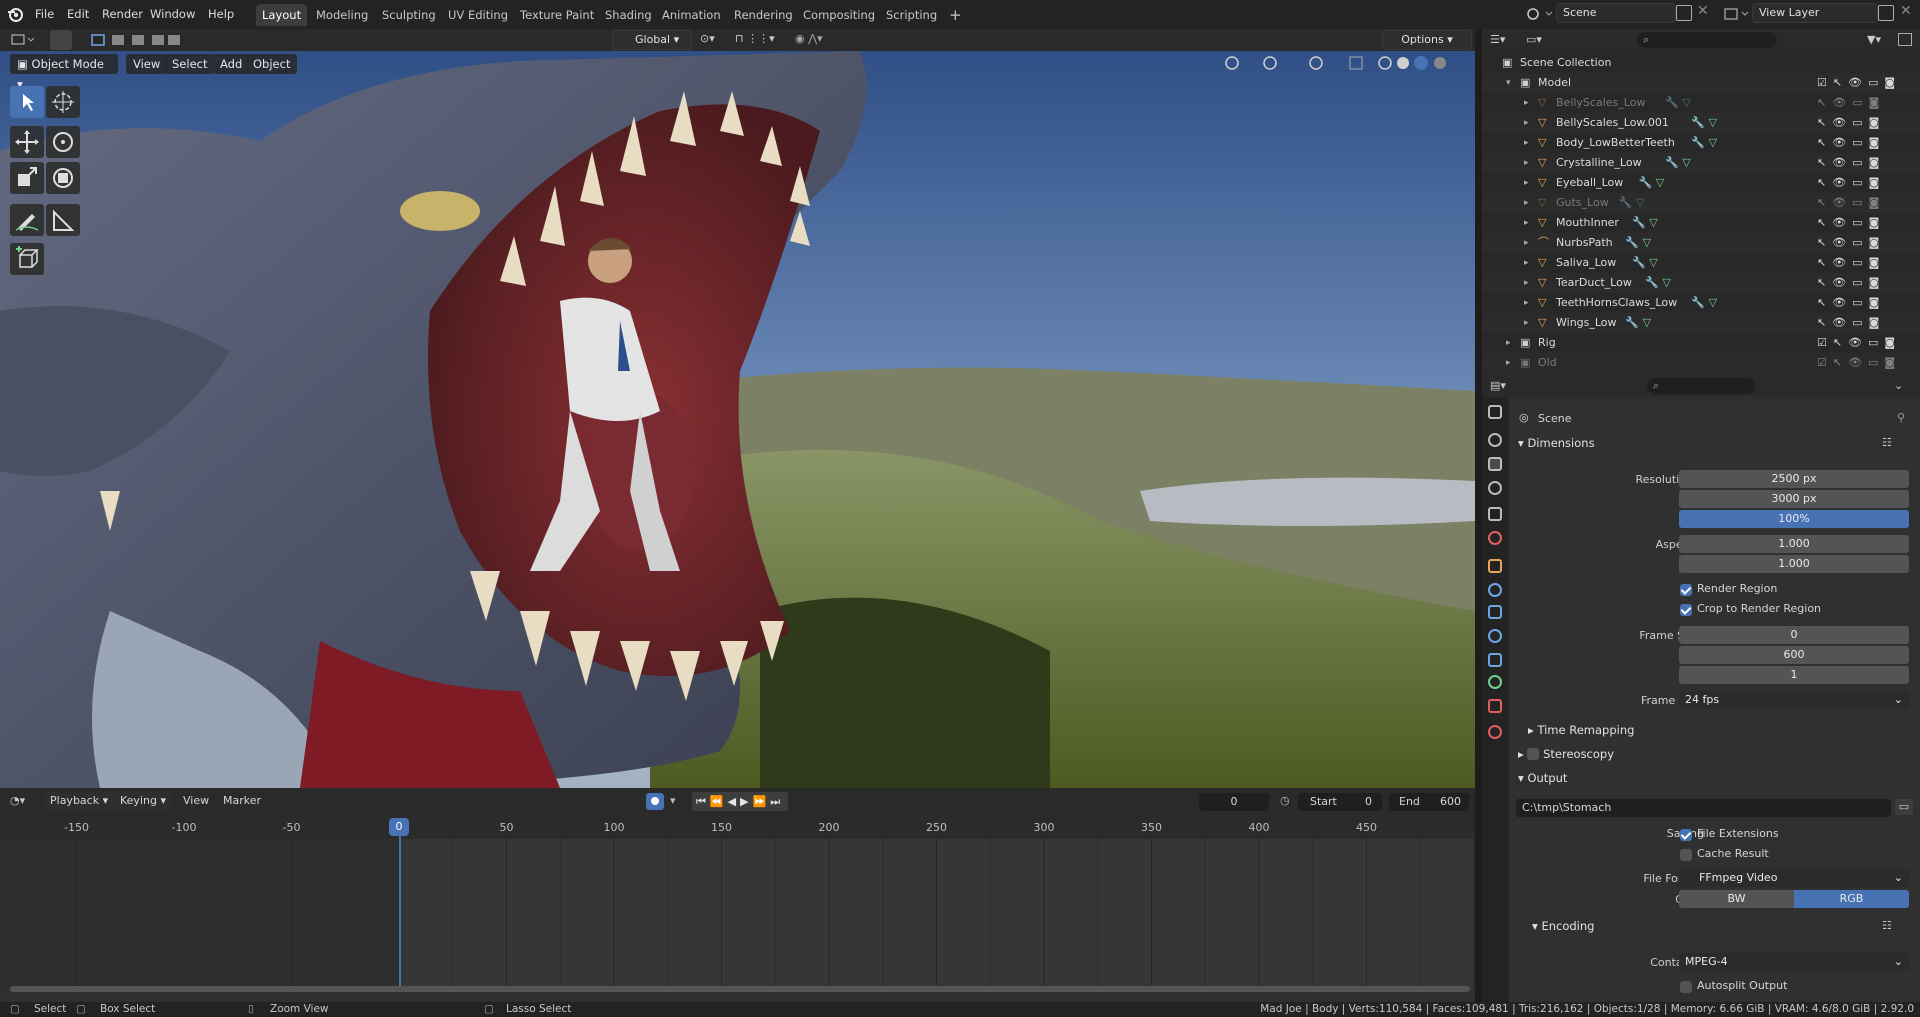 The width and height of the screenshot is (1920, 1017). What do you see at coordinates (1737, 14) in the screenshot?
I see `view-layer-icon` at bounding box center [1737, 14].